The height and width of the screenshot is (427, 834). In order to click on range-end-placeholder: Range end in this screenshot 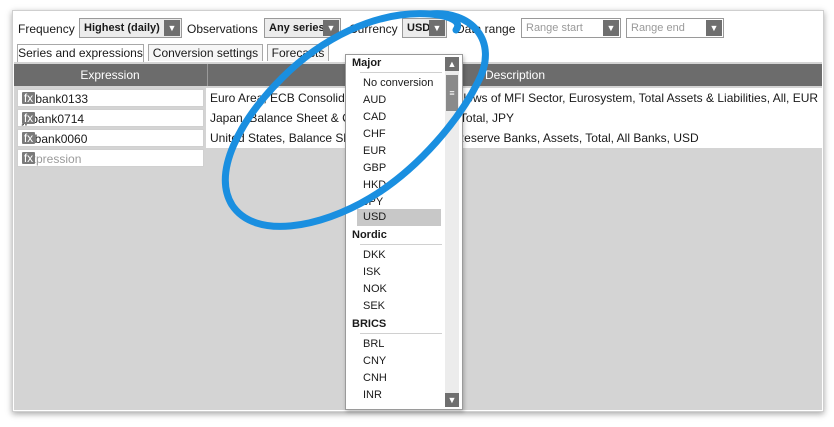, I will do `click(658, 28)`.